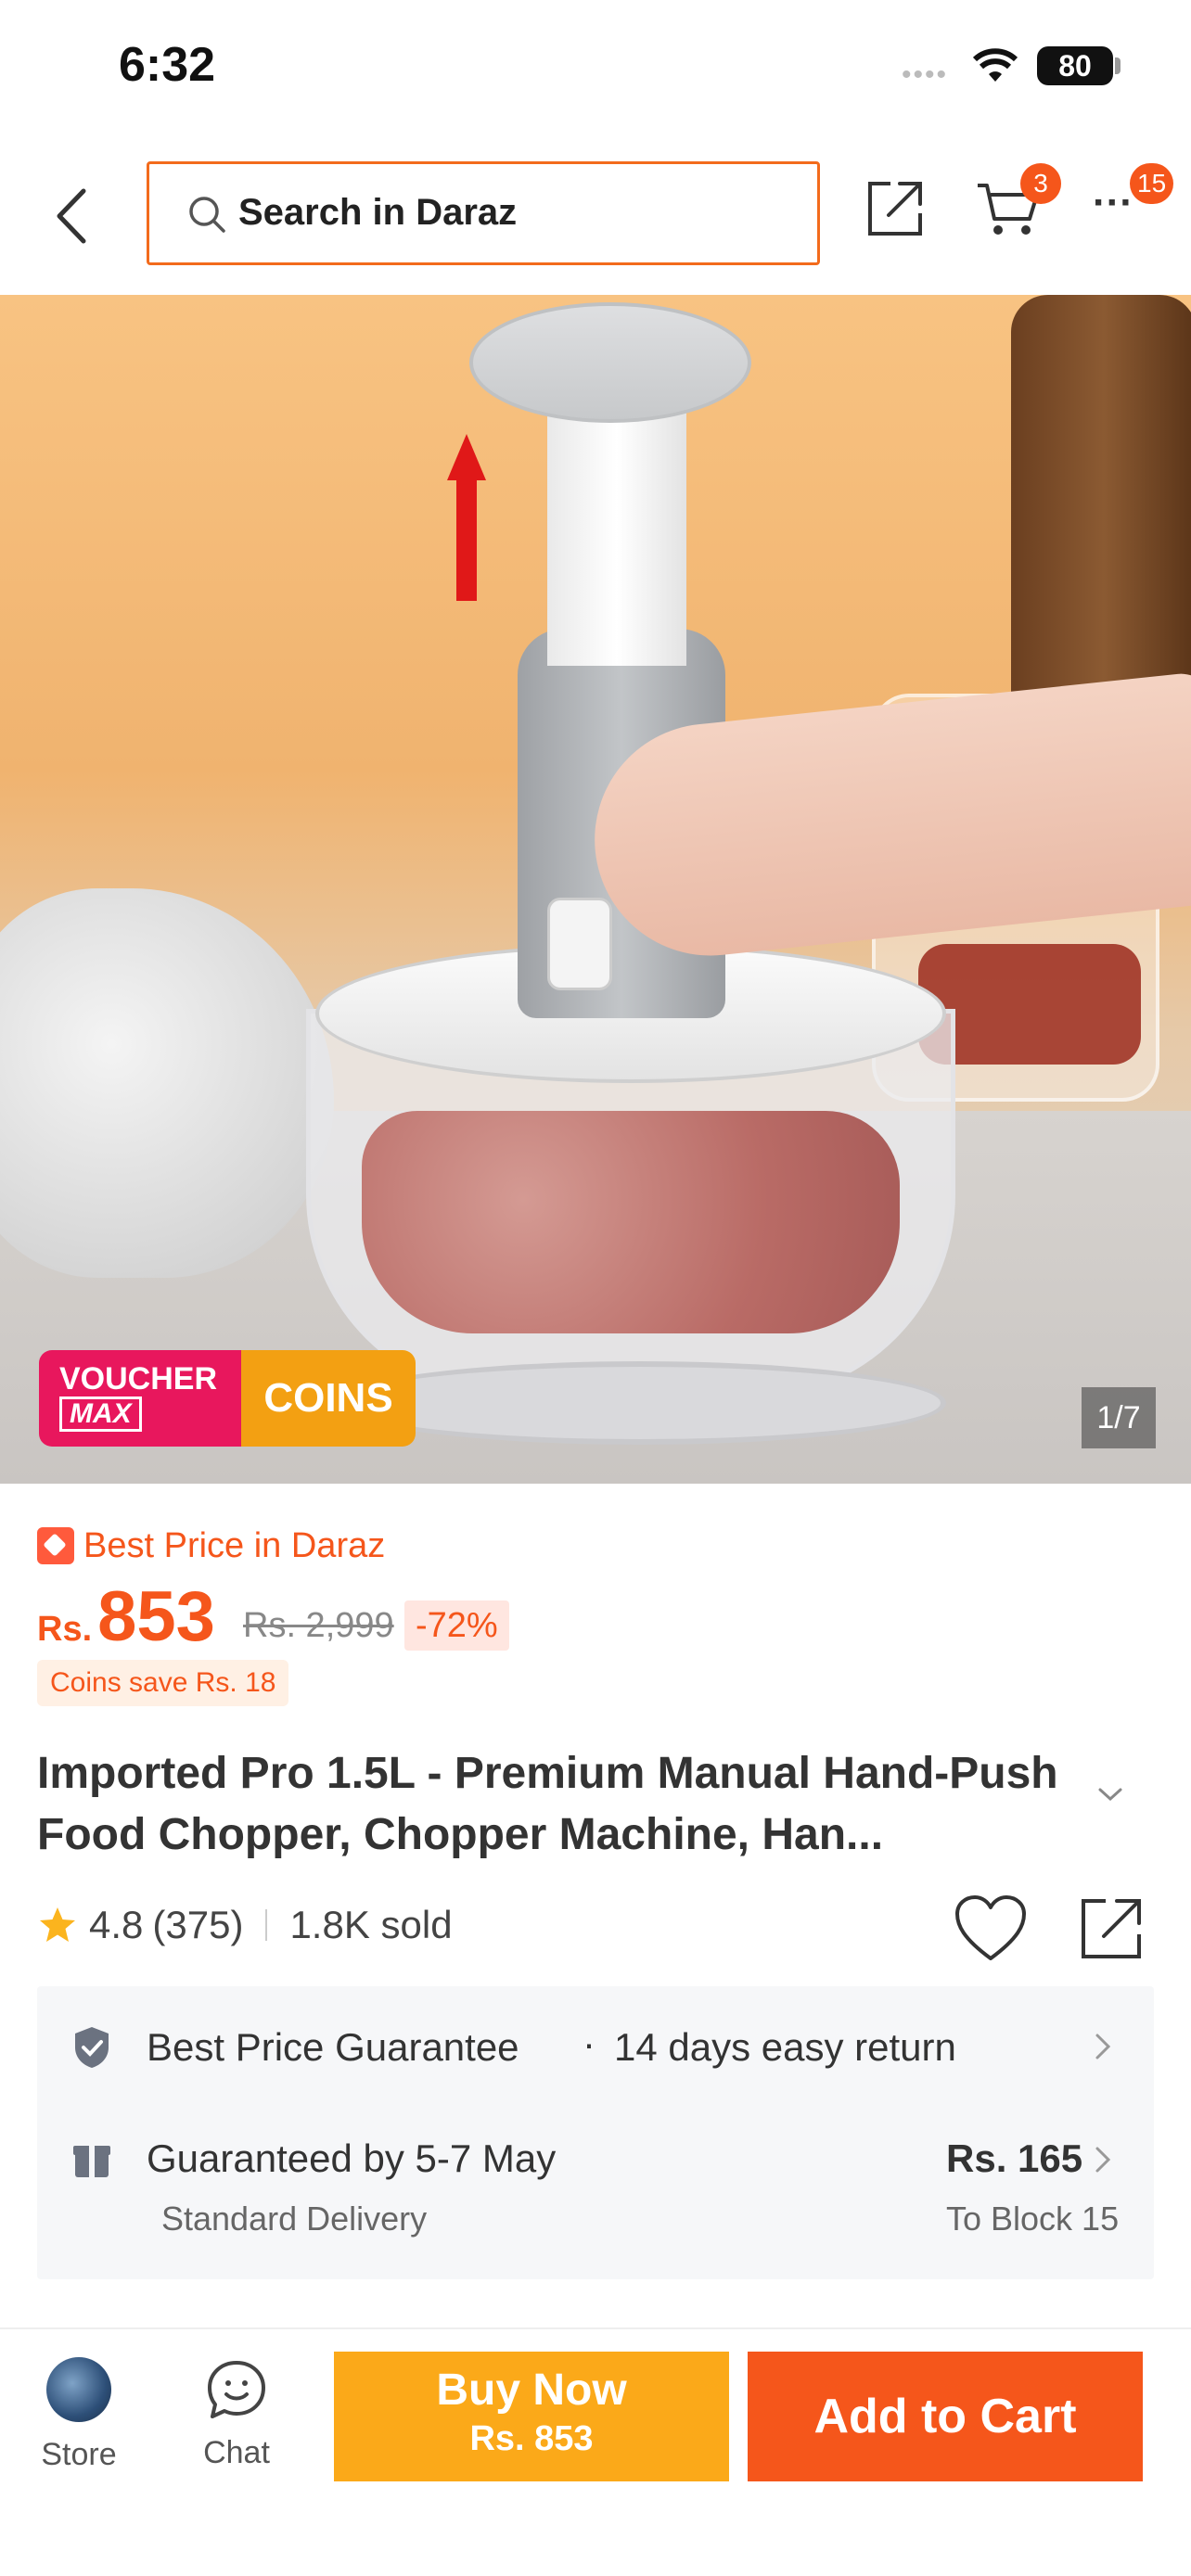  I want to click on delivery-location: To Block 15, so click(1033, 2219).